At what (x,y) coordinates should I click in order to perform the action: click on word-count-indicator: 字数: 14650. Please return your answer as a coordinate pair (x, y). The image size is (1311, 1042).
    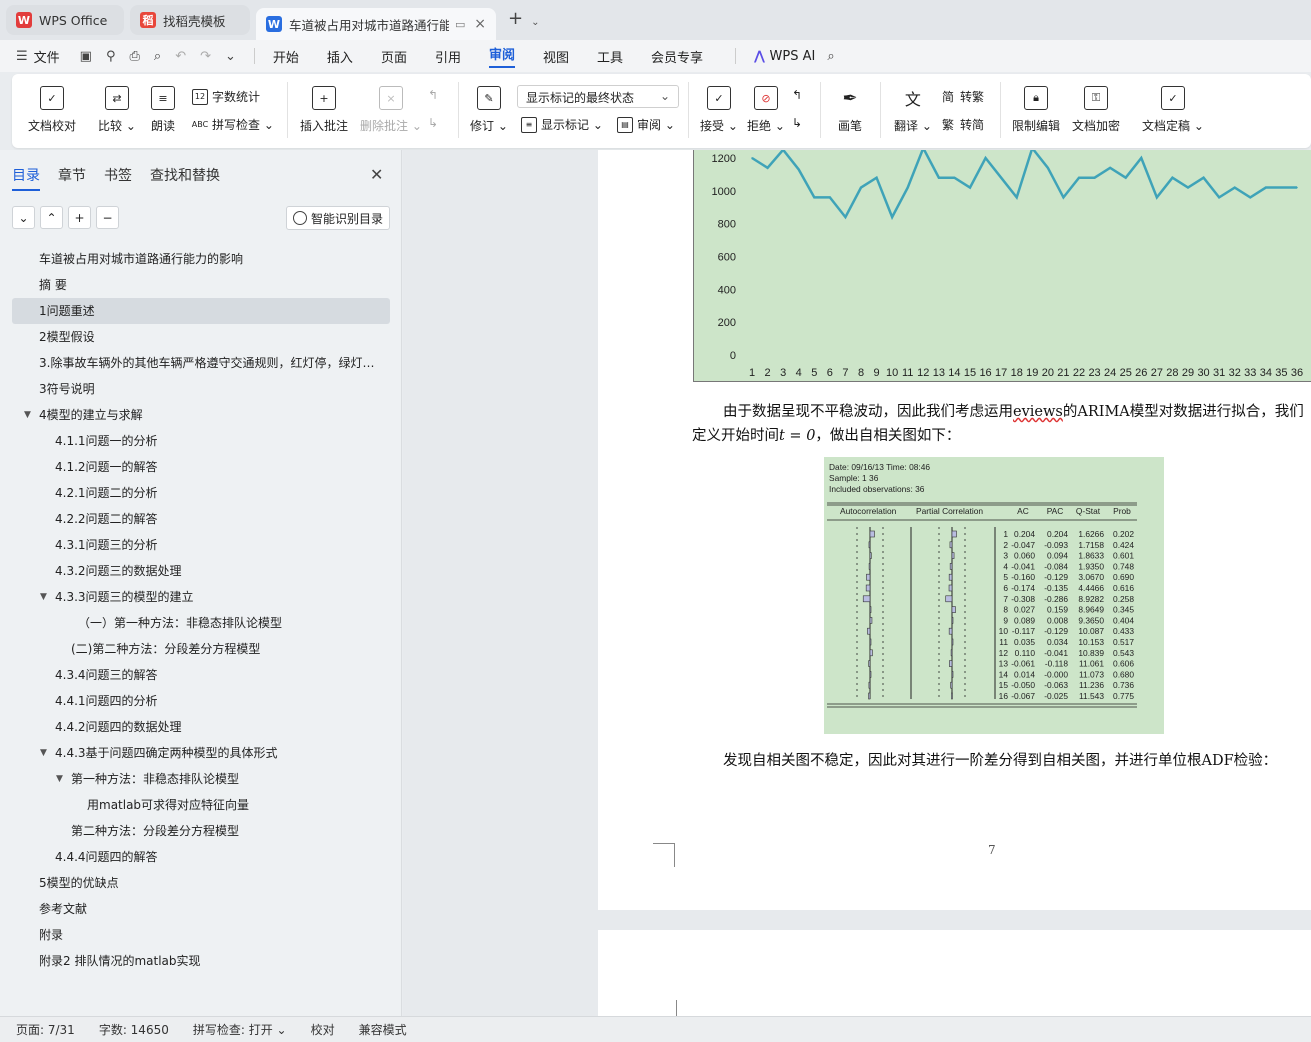
    Looking at the image, I should click on (134, 1029).